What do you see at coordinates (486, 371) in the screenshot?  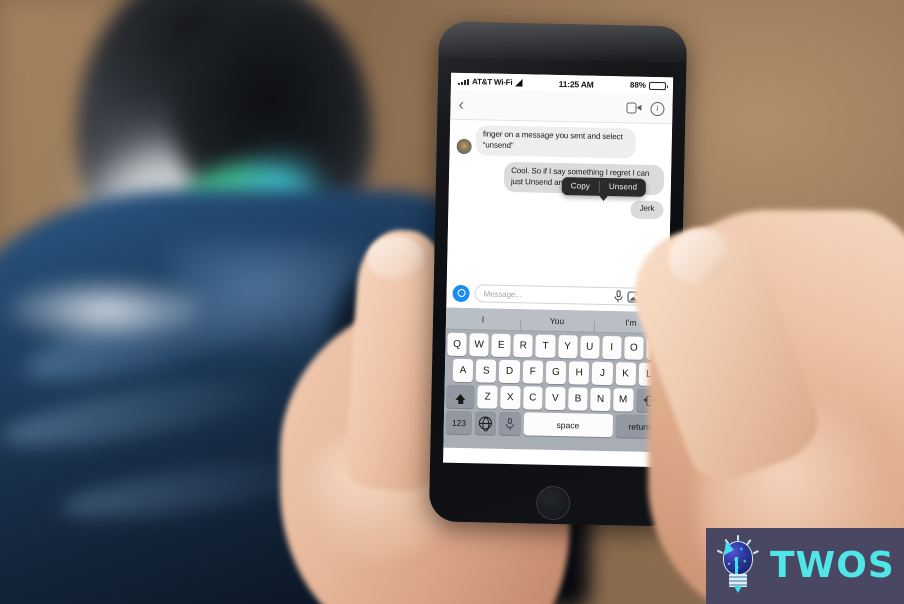 I see `key-s: S` at bounding box center [486, 371].